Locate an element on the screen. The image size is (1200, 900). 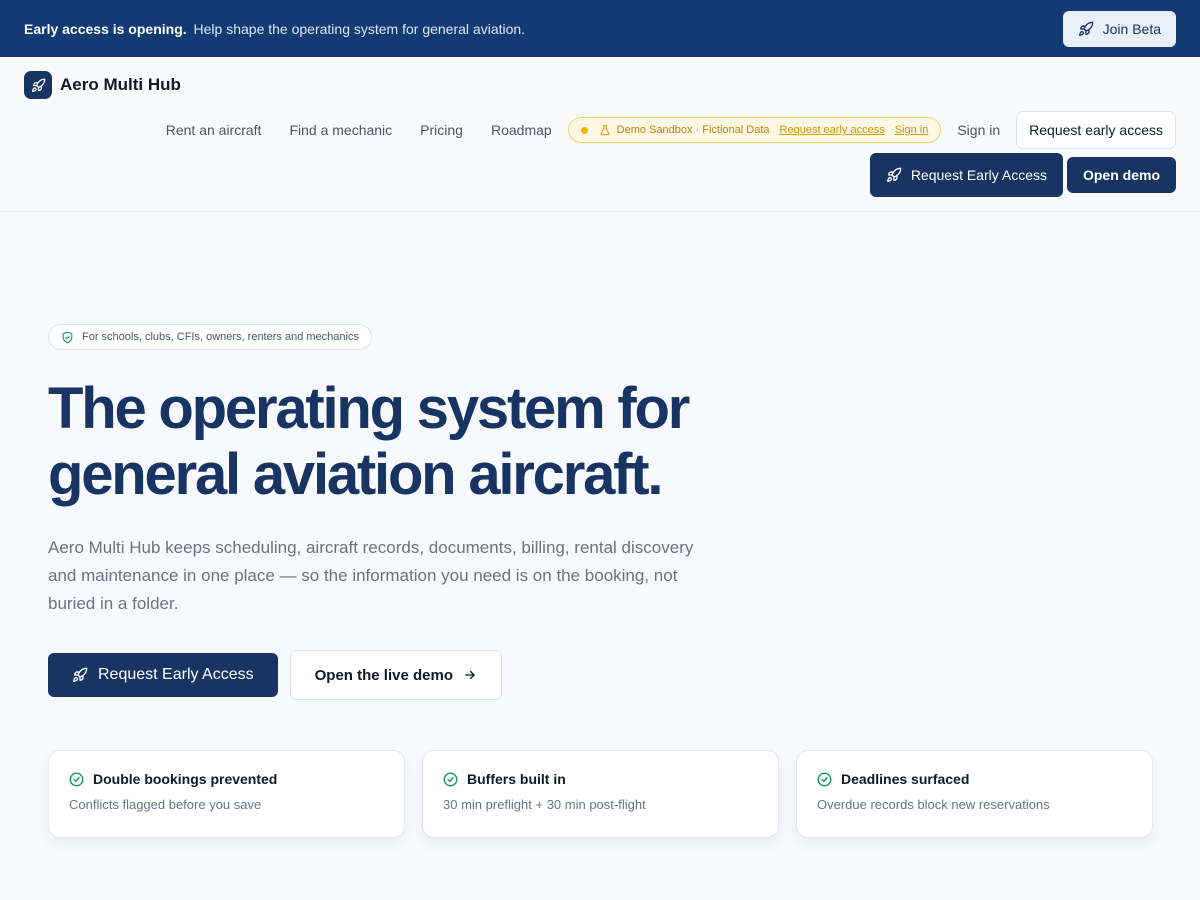
header-request-early-access-button: Request Early Access is located at coordinates (966, 175).